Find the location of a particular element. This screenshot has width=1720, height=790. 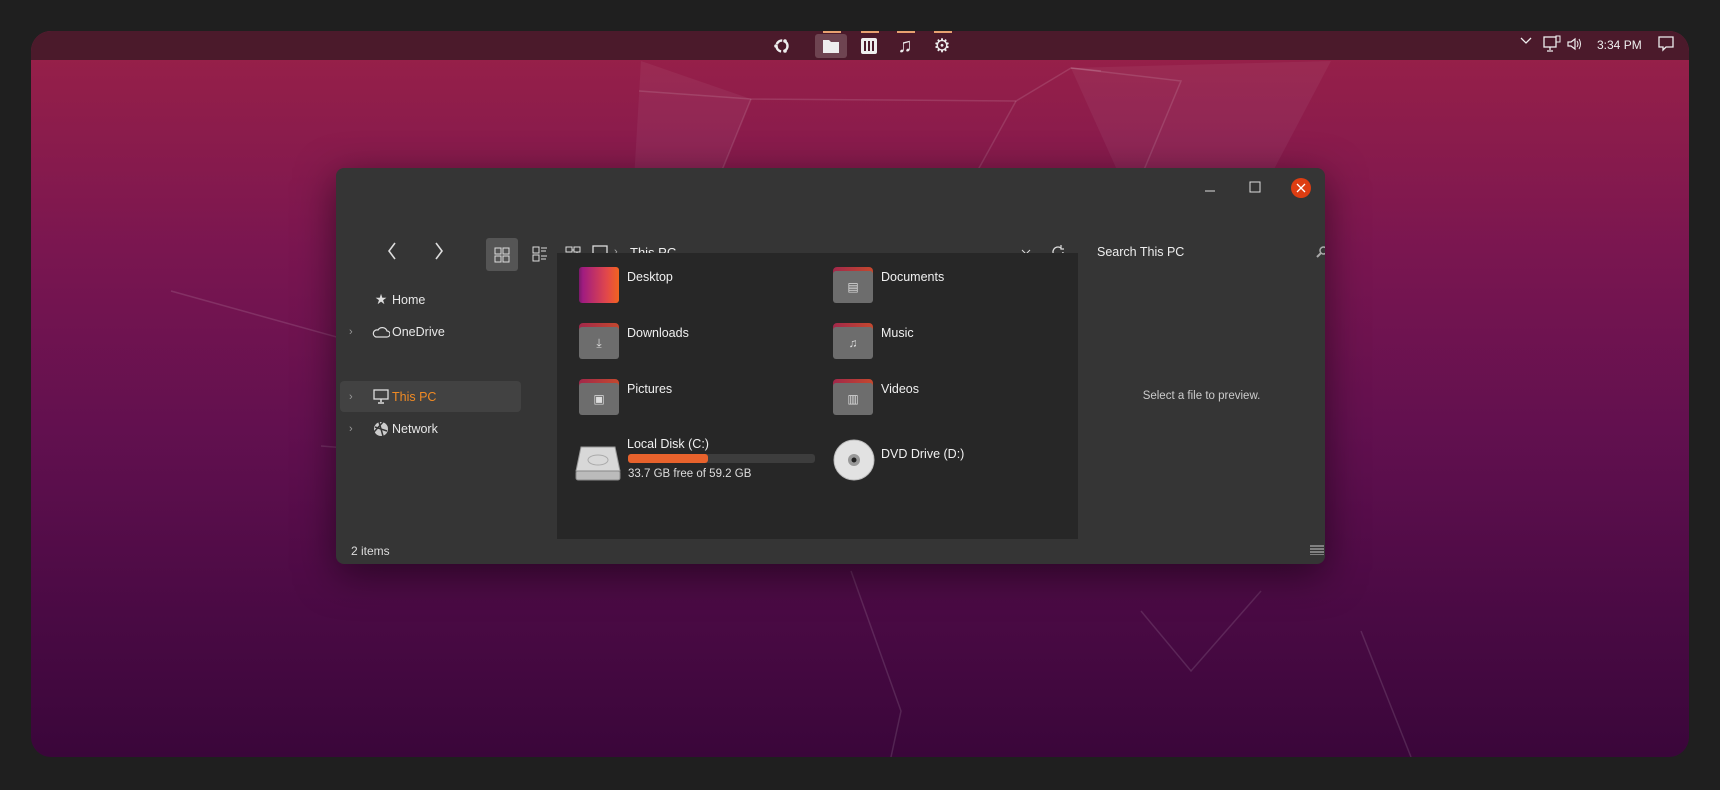

music-folder-icon: ♫ is located at coordinates (853, 341).